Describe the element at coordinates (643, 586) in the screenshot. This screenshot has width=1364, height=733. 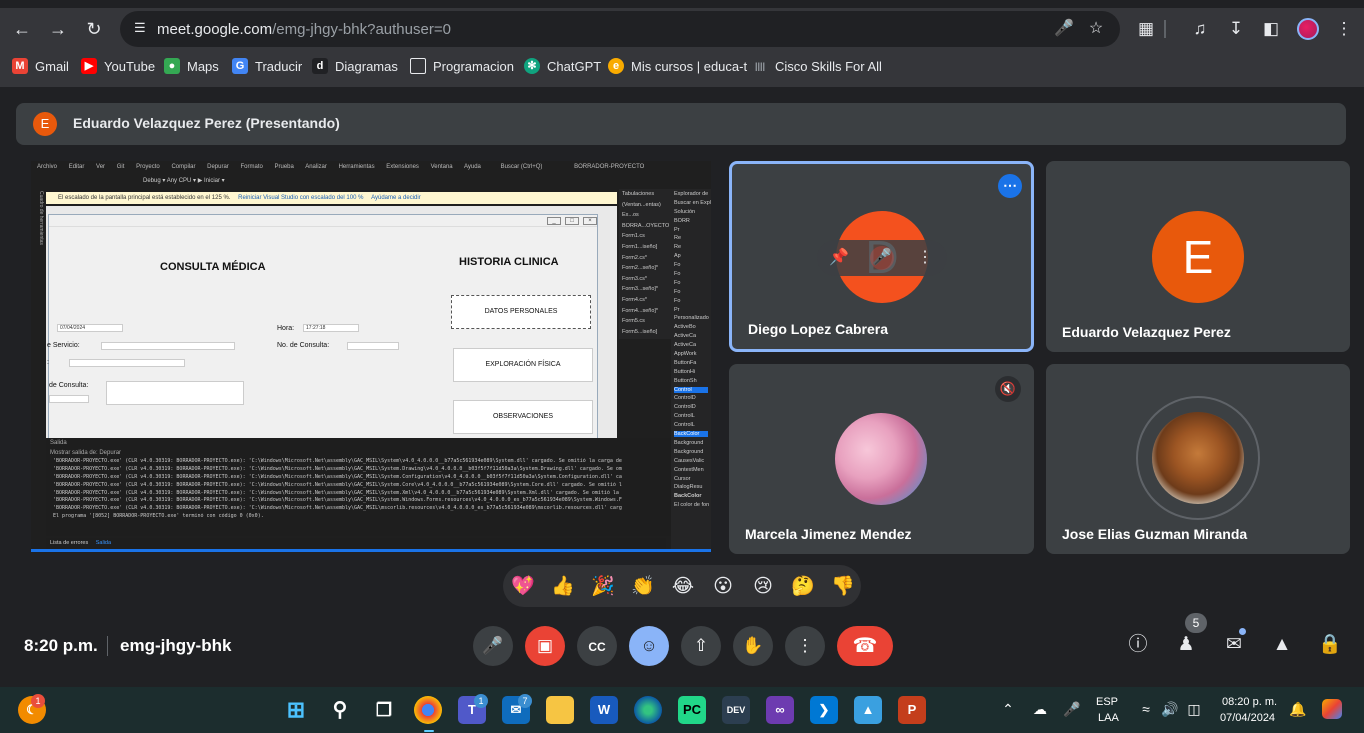
I see `reaction-clap: 👏` at that location.